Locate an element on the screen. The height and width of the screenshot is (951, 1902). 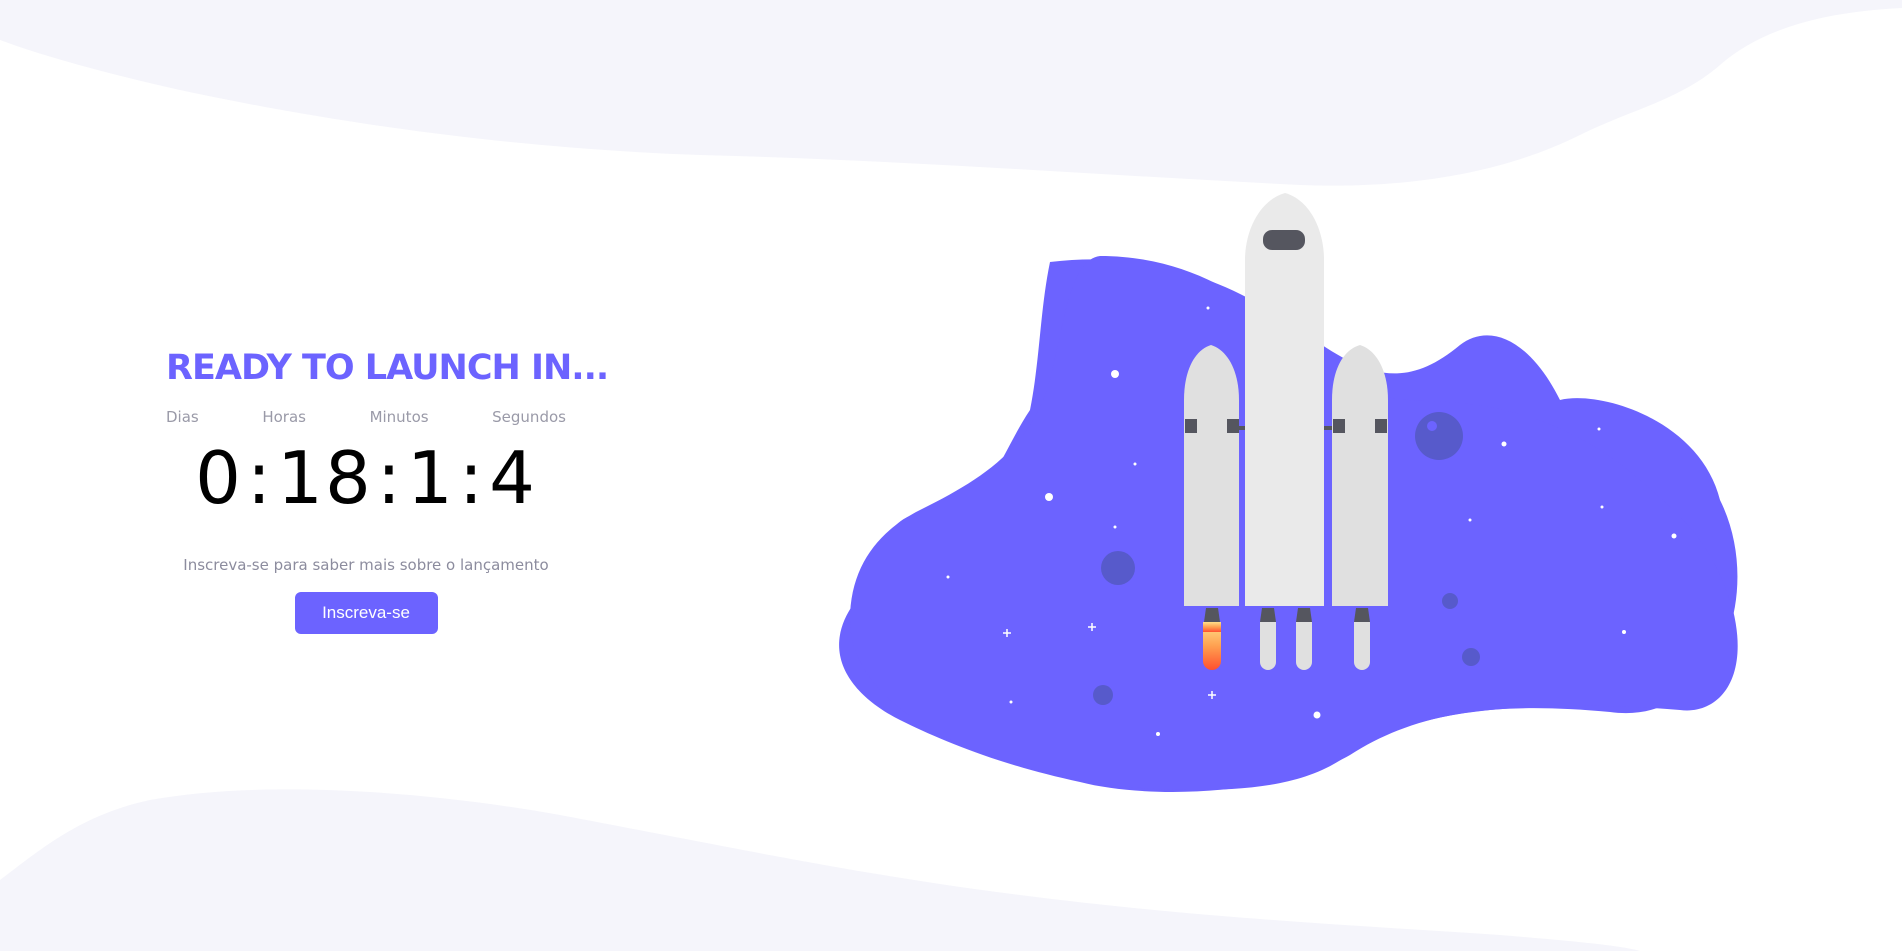
label-seconds: Segundos is located at coordinates (529, 417).